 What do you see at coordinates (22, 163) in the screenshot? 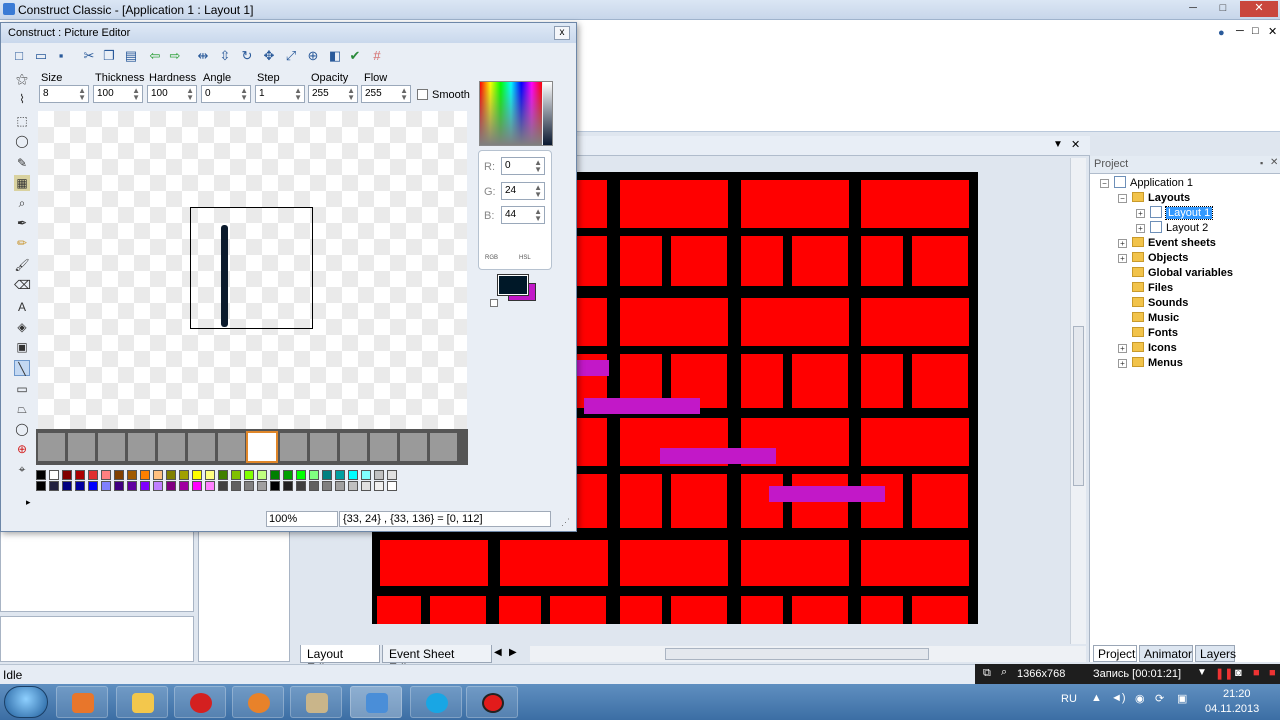
I see `dropper-icon: ✎` at bounding box center [22, 163].